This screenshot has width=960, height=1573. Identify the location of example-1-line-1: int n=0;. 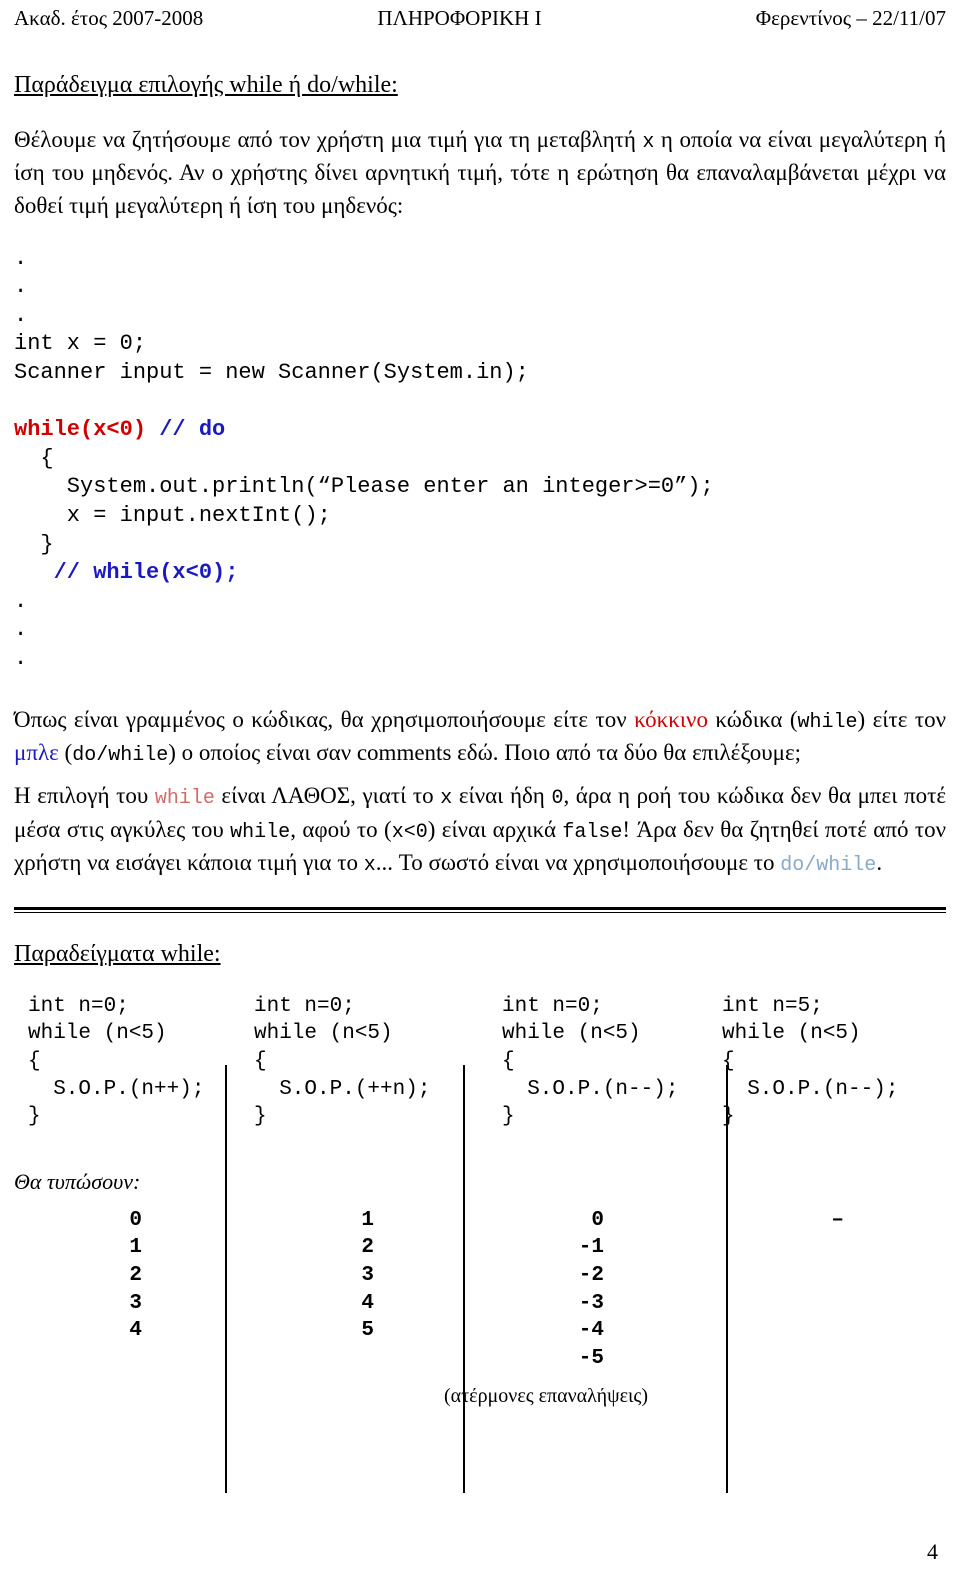
(78, 1006).